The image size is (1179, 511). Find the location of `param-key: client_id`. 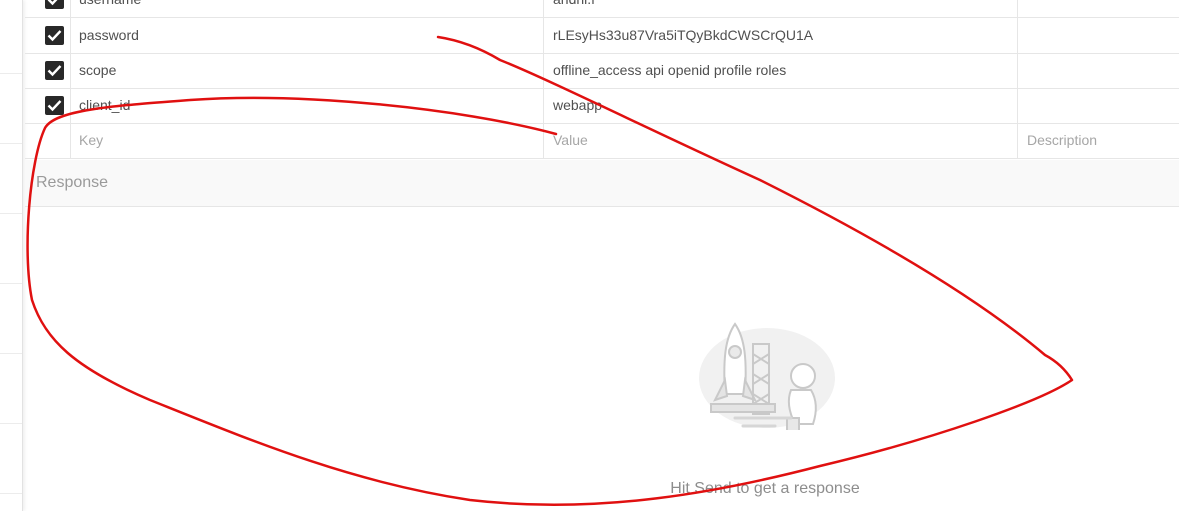

param-key: client_id is located at coordinates (307, 105).